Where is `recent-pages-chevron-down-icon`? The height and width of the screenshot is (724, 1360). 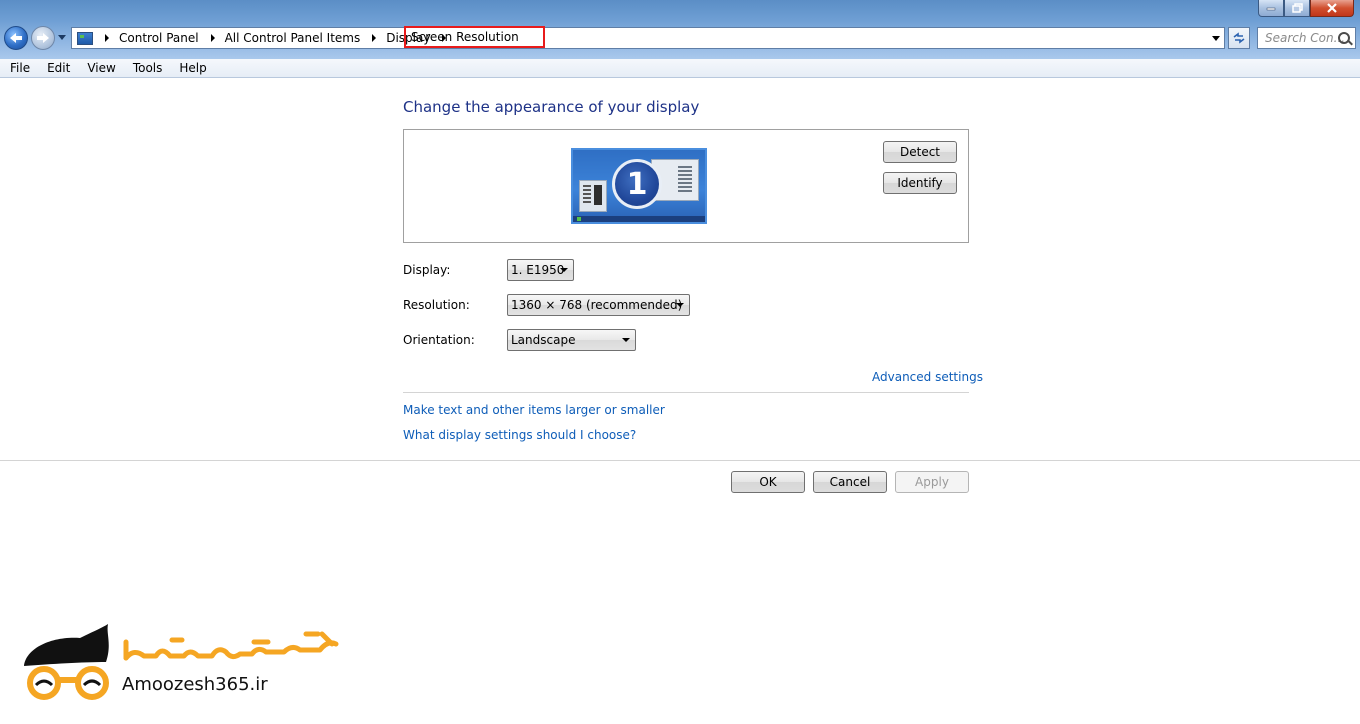 recent-pages-chevron-down-icon is located at coordinates (62, 37).